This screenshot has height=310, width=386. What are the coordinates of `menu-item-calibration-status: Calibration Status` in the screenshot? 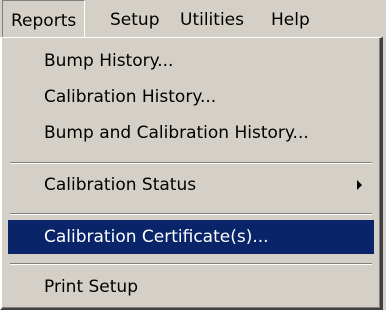 It's located at (191, 185).